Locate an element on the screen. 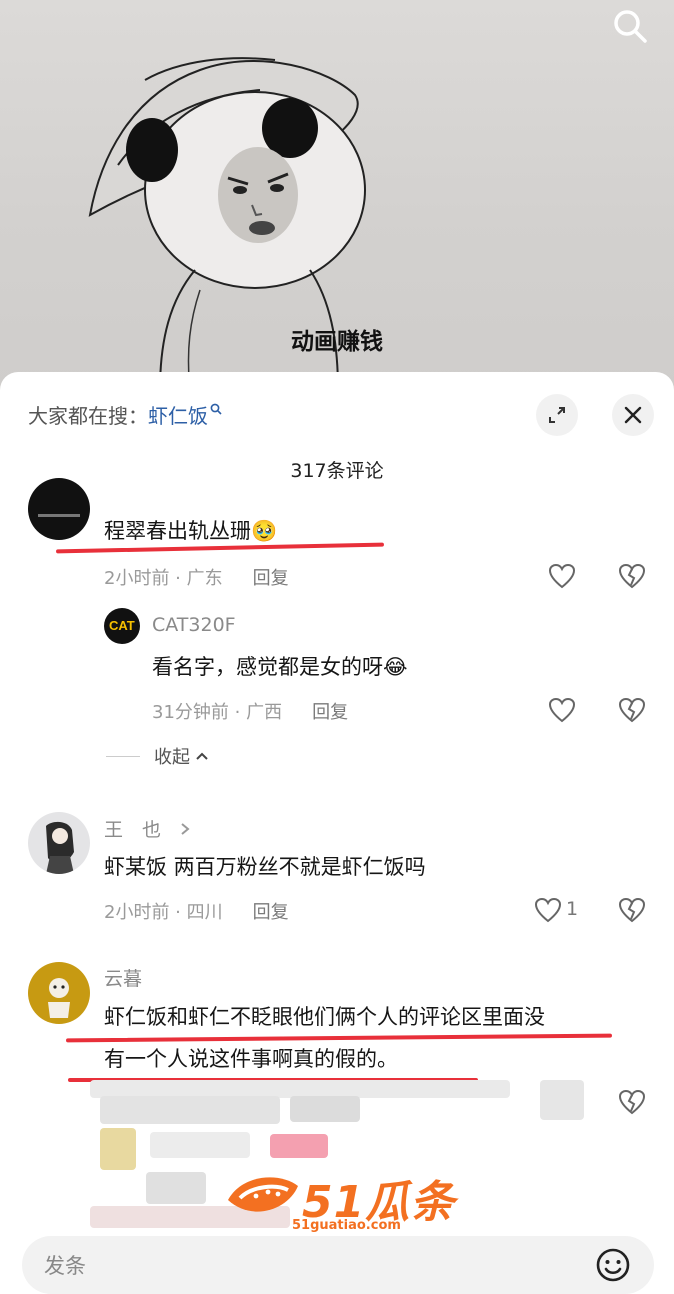 This screenshot has width=674, height=1294. comment-time: 2小时前 · 四川 is located at coordinates (163, 912).